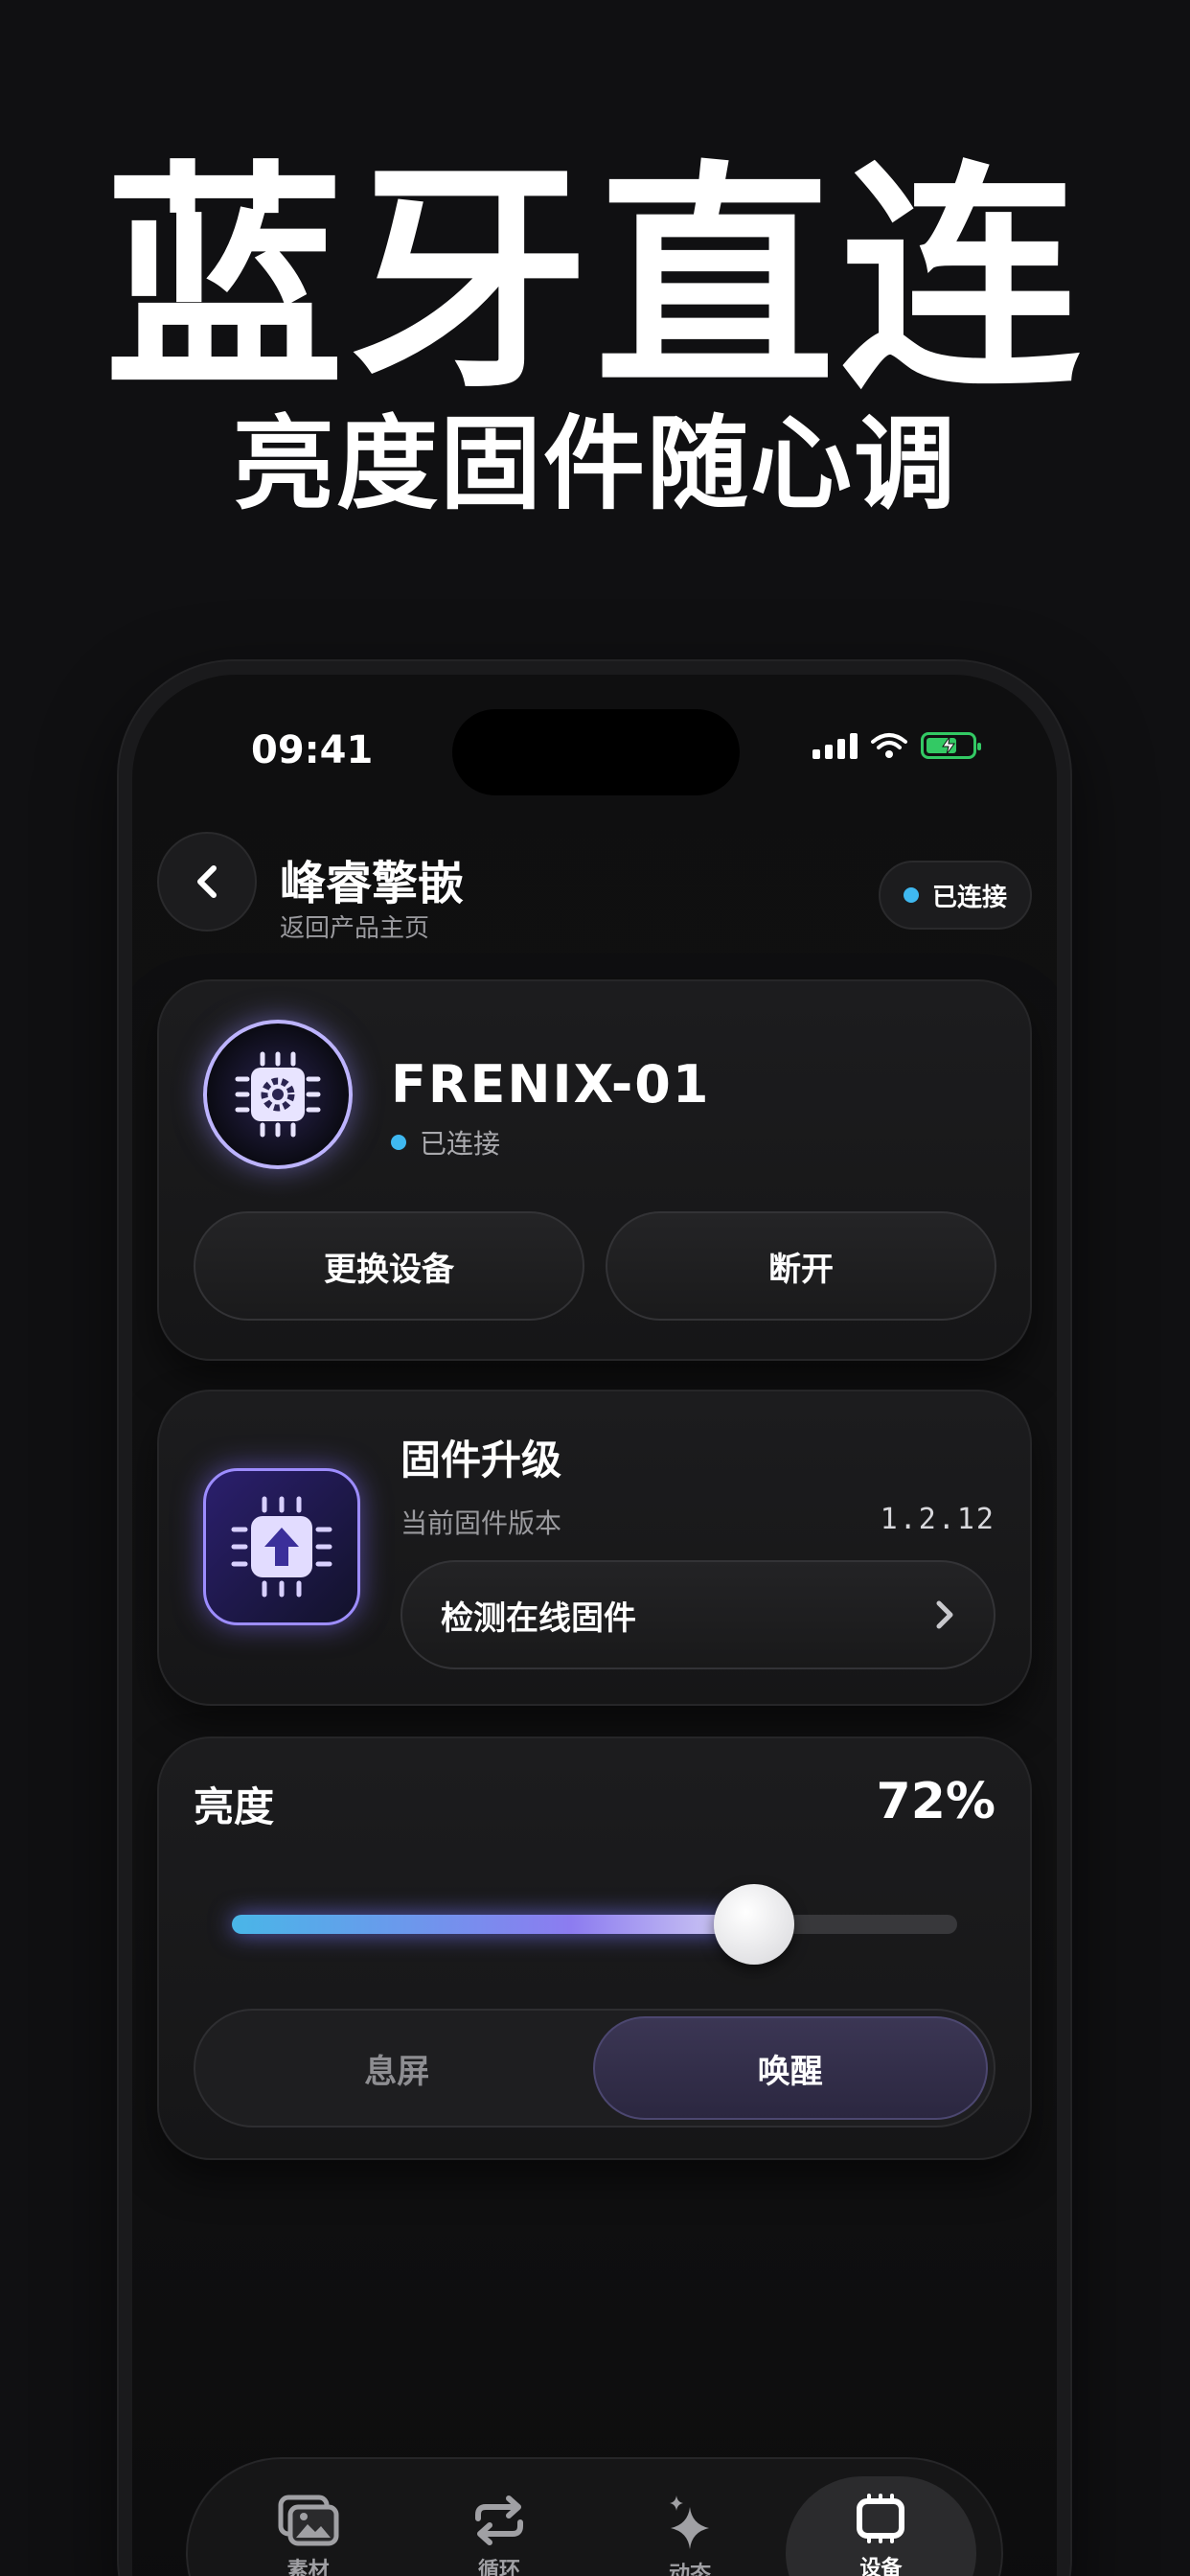 This screenshot has height=2576, width=1190. I want to click on firmware-version-label: 当前固件版本, so click(481, 1523).